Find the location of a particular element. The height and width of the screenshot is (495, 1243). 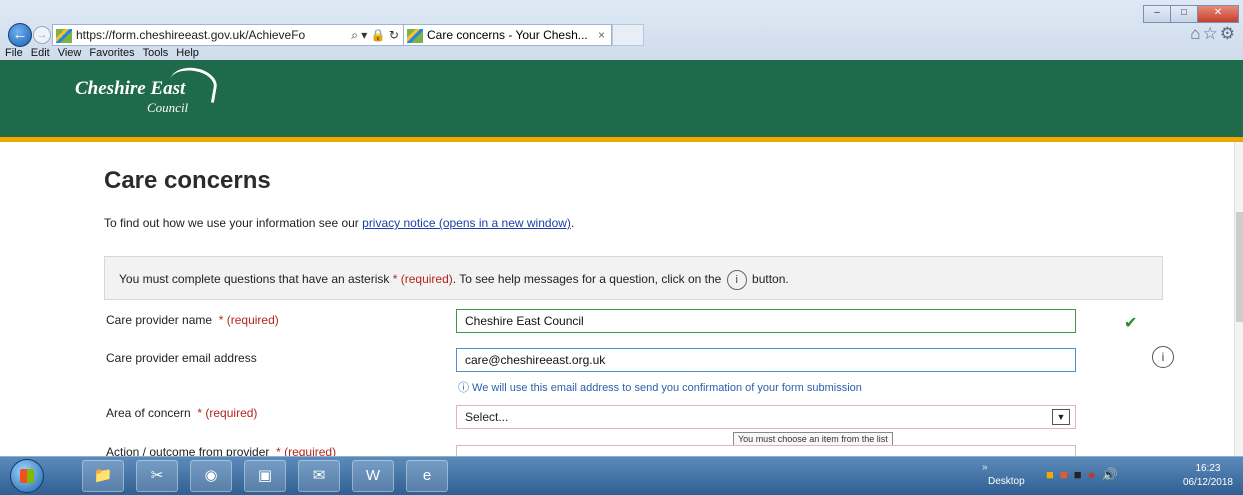

area-label: Area of concern * (required) is located at coordinates (181, 413).